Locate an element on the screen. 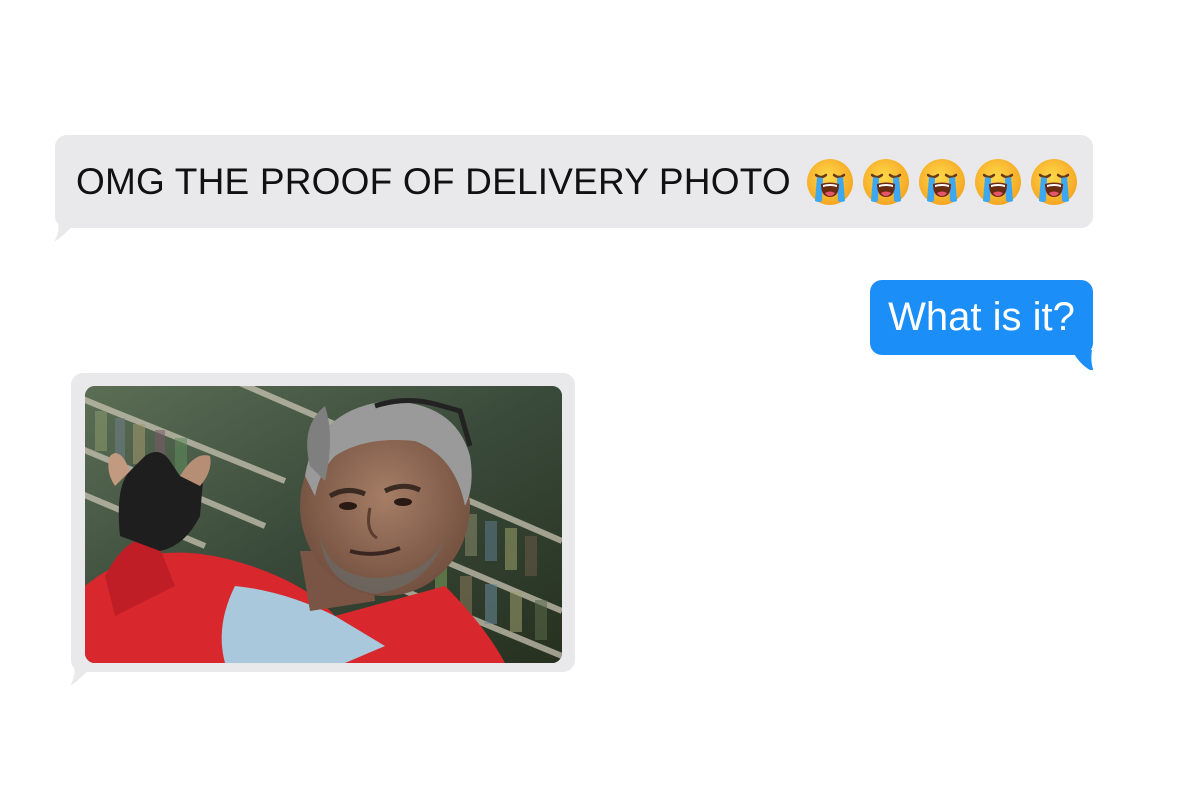  outgoing-message-bubble: What is it? is located at coordinates (981, 317).